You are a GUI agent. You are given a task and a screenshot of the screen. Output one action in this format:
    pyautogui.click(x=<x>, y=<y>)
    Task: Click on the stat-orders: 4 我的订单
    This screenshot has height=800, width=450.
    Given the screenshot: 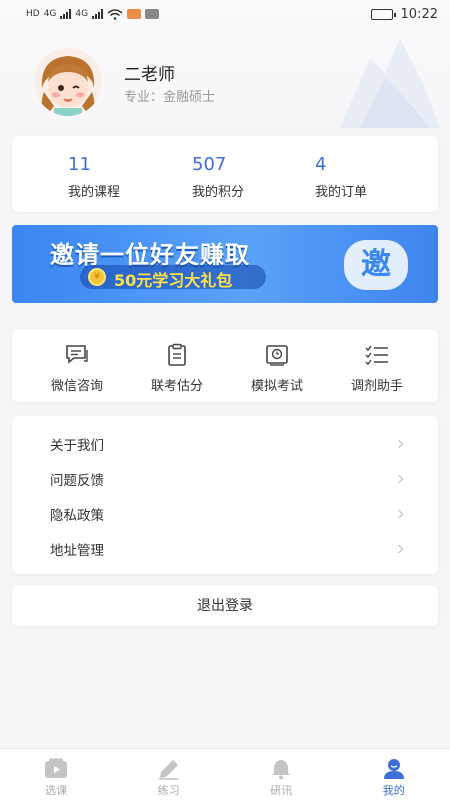 What is the action you would take?
    pyautogui.click(x=319, y=174)
    